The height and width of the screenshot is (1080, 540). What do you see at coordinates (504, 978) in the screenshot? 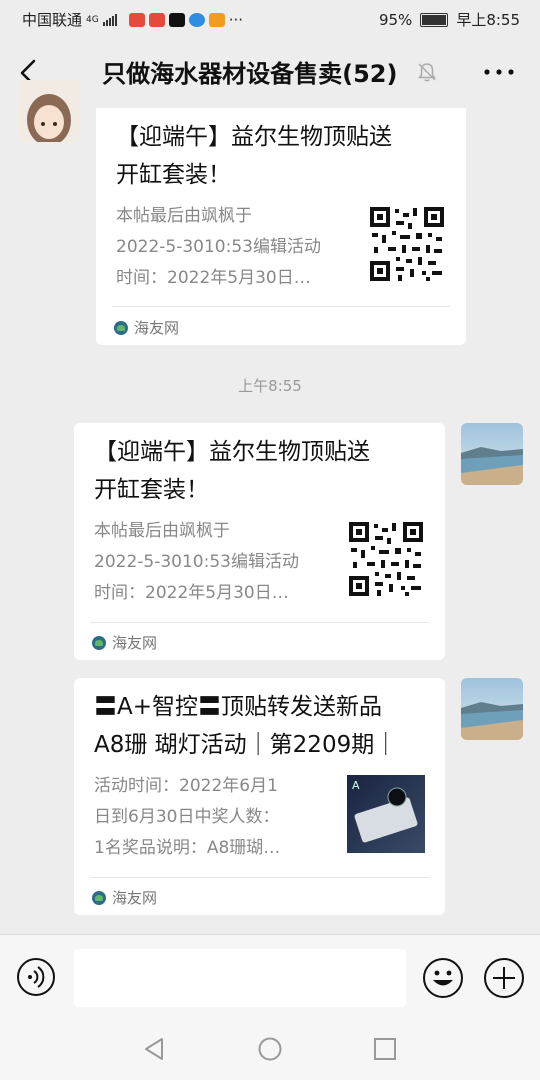
I see `plus-circle-icon` at bounding box center [504, 978].